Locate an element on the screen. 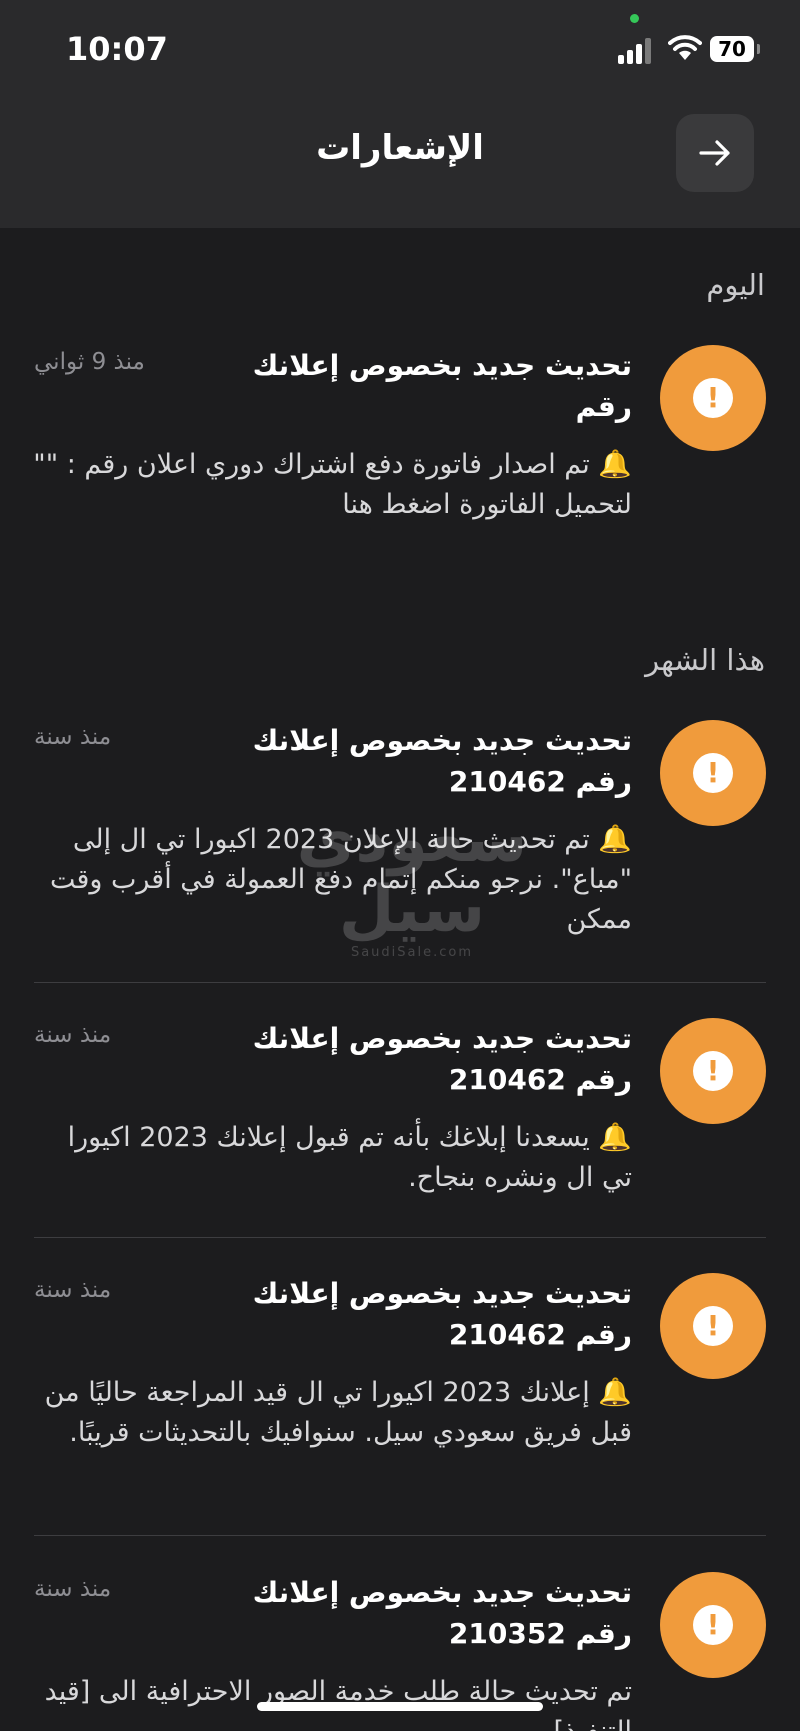 This screenshot has height=1731, width=800. arrow-right-icon is located at coordinates (714, 153).